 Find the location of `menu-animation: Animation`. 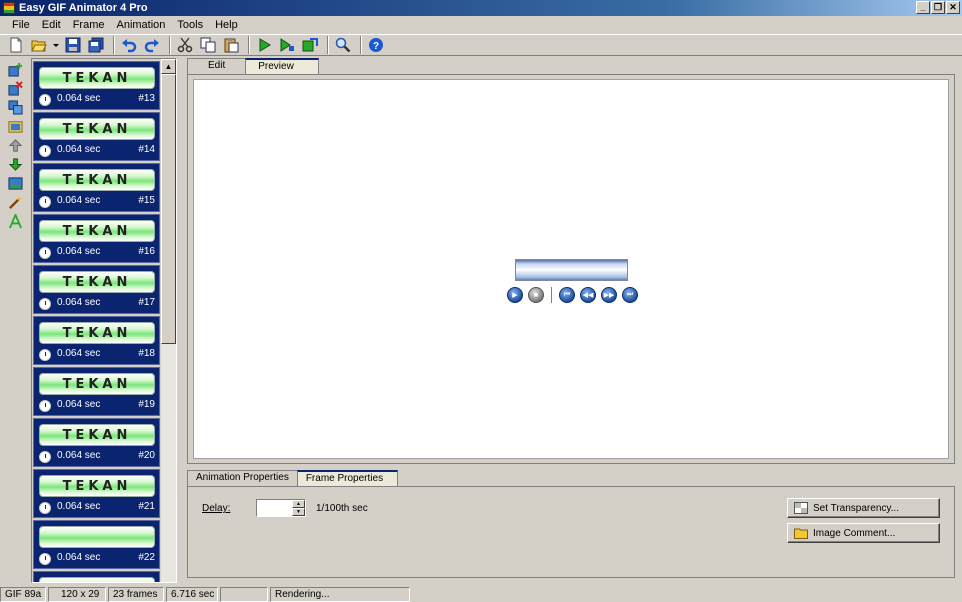

menu-animation: Animation is located at coordinates (140, 25).